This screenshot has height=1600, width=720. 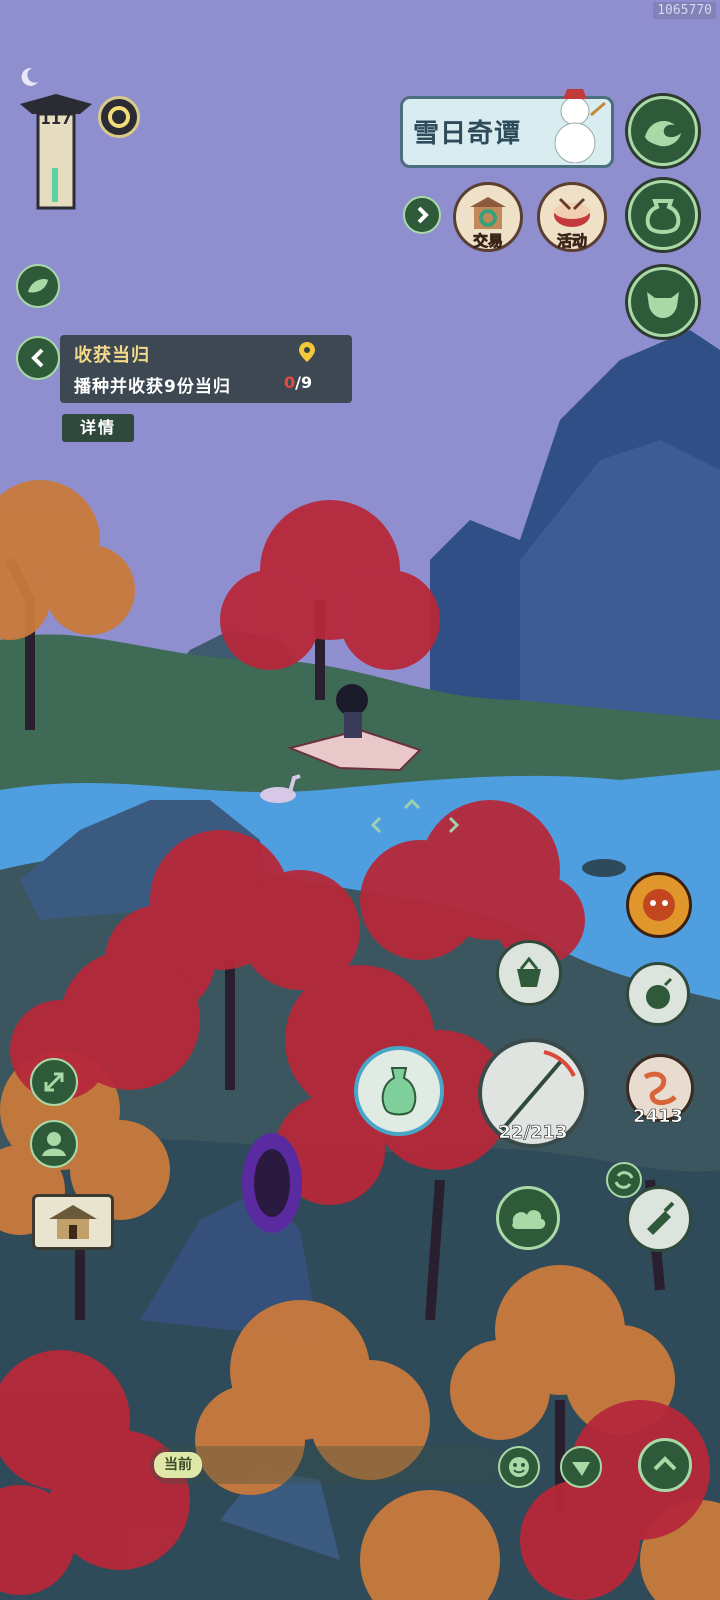 I want to click on activity-label: 活动, so click(x=572, y=241).